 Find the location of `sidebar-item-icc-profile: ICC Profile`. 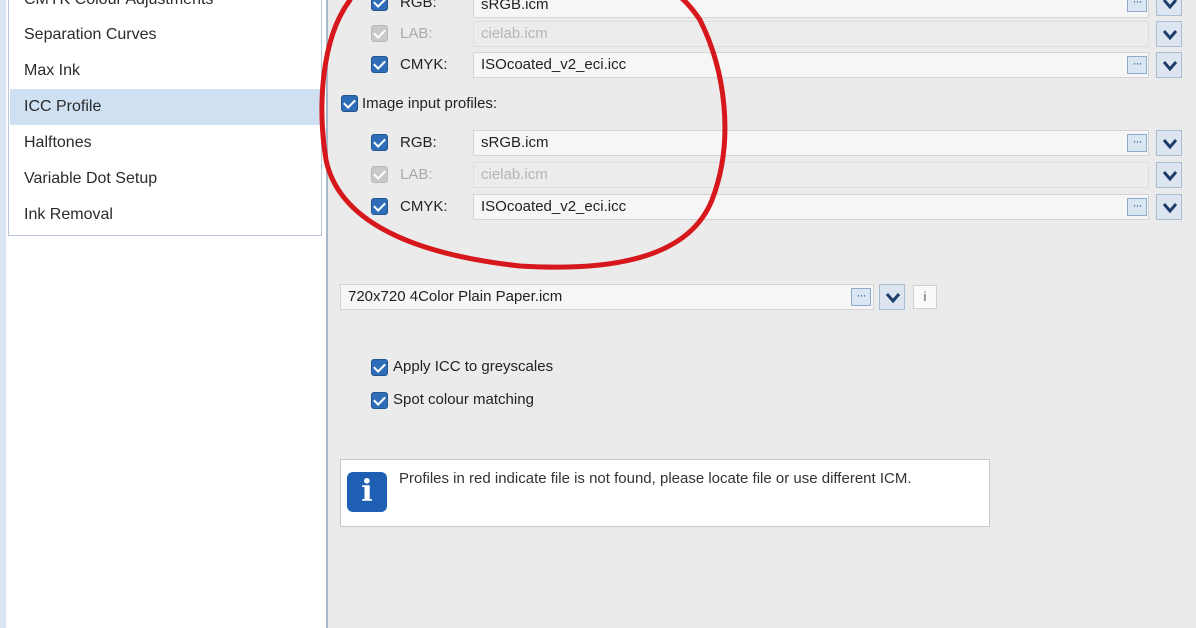

sidebar-item-icc-profile: ICC Profile is located at coordinates (165, 107).